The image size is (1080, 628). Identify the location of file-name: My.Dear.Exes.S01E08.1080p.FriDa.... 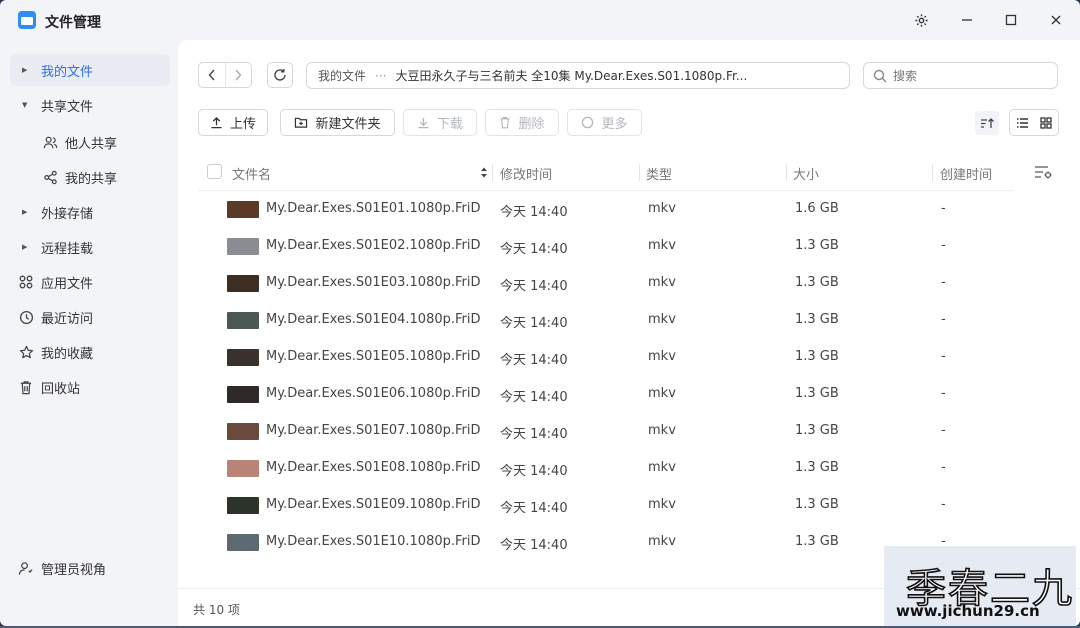
(373, 467).